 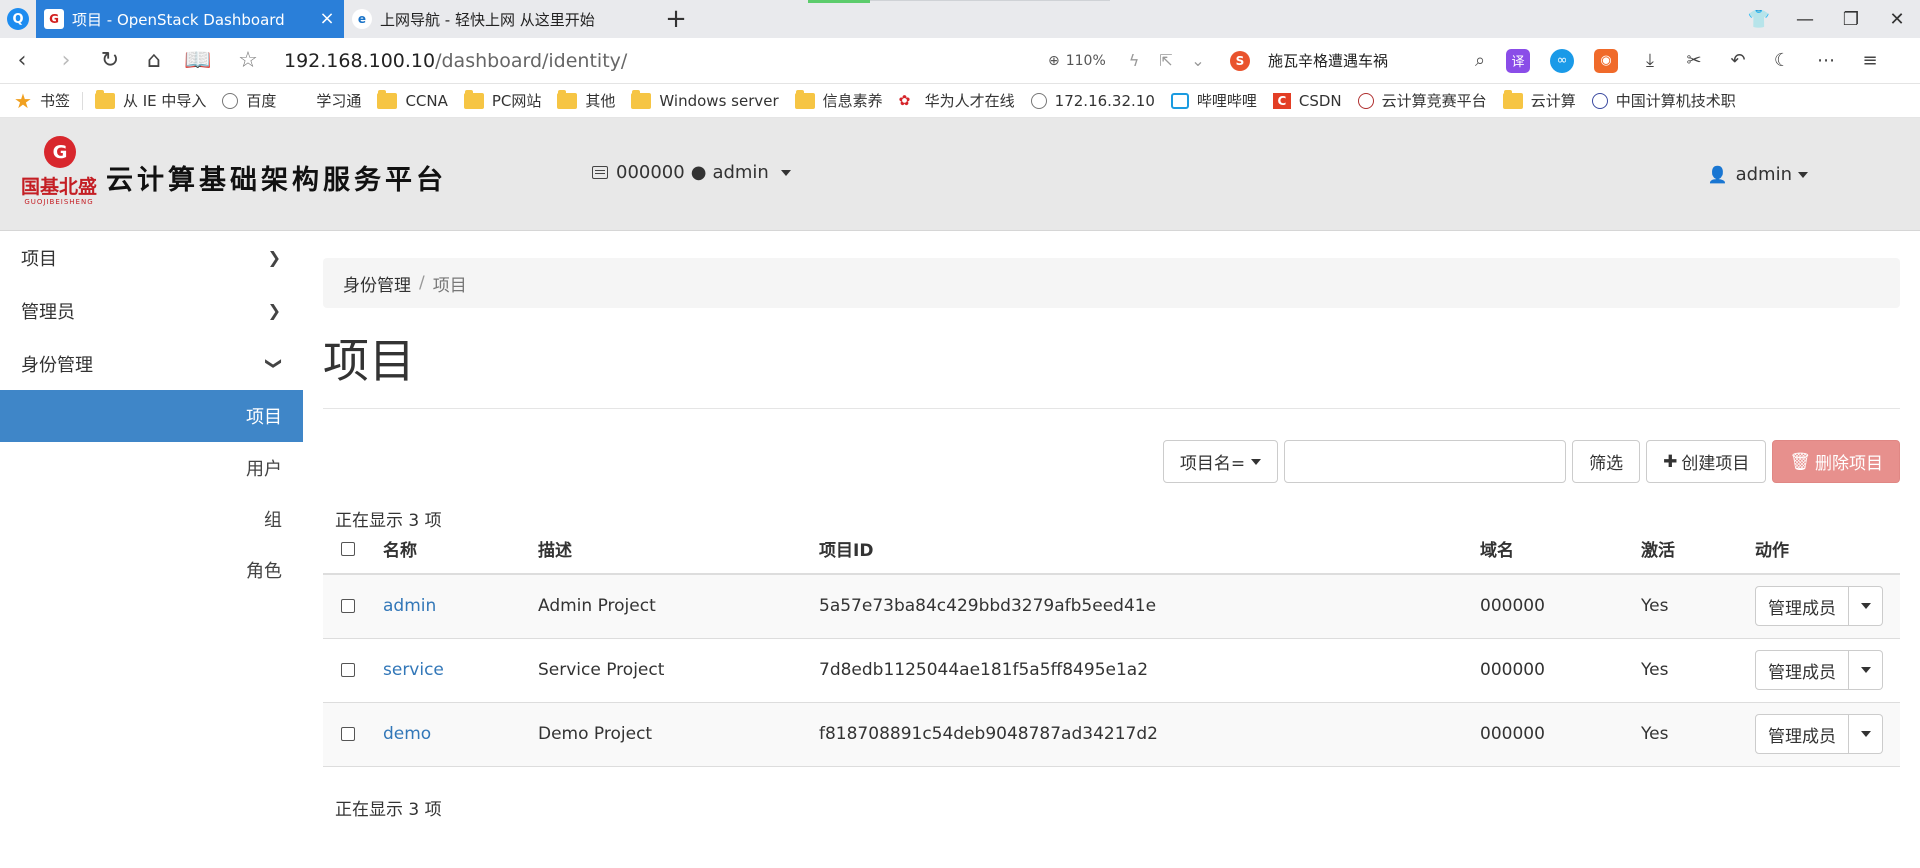 What do you see at coordinates (1245, 61) in the screenshot?
I see `search-engine-selector: S` at bounding box center [1245, 61].